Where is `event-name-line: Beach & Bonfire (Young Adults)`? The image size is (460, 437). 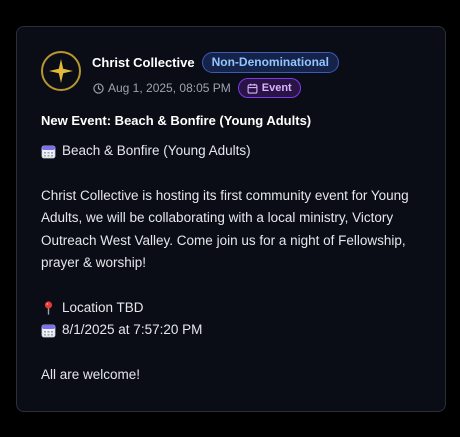
event-name-line: Beach & Bonfire (Young Adults) is located at coordinates (231, 151).